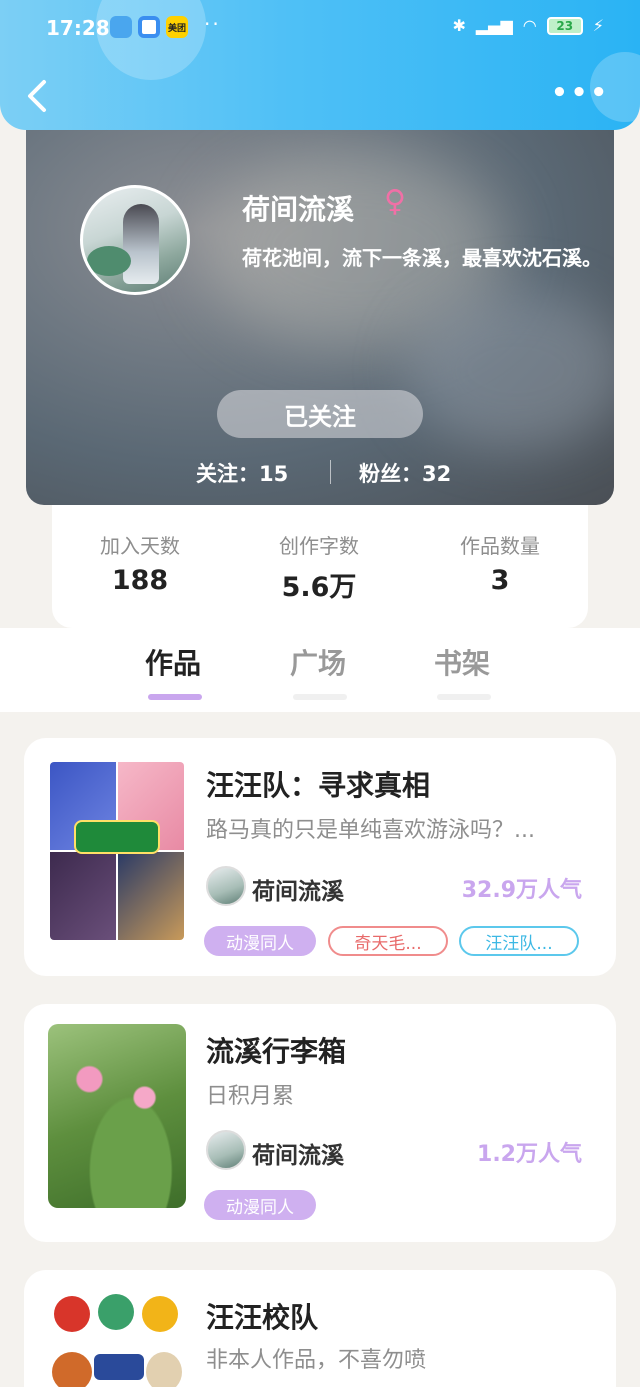 The width and height of the screenshot is (640, 1387). Describe the element at coordinates (212, 24) in the screenshot. I see `more-notifications-icon: ··` at that location.